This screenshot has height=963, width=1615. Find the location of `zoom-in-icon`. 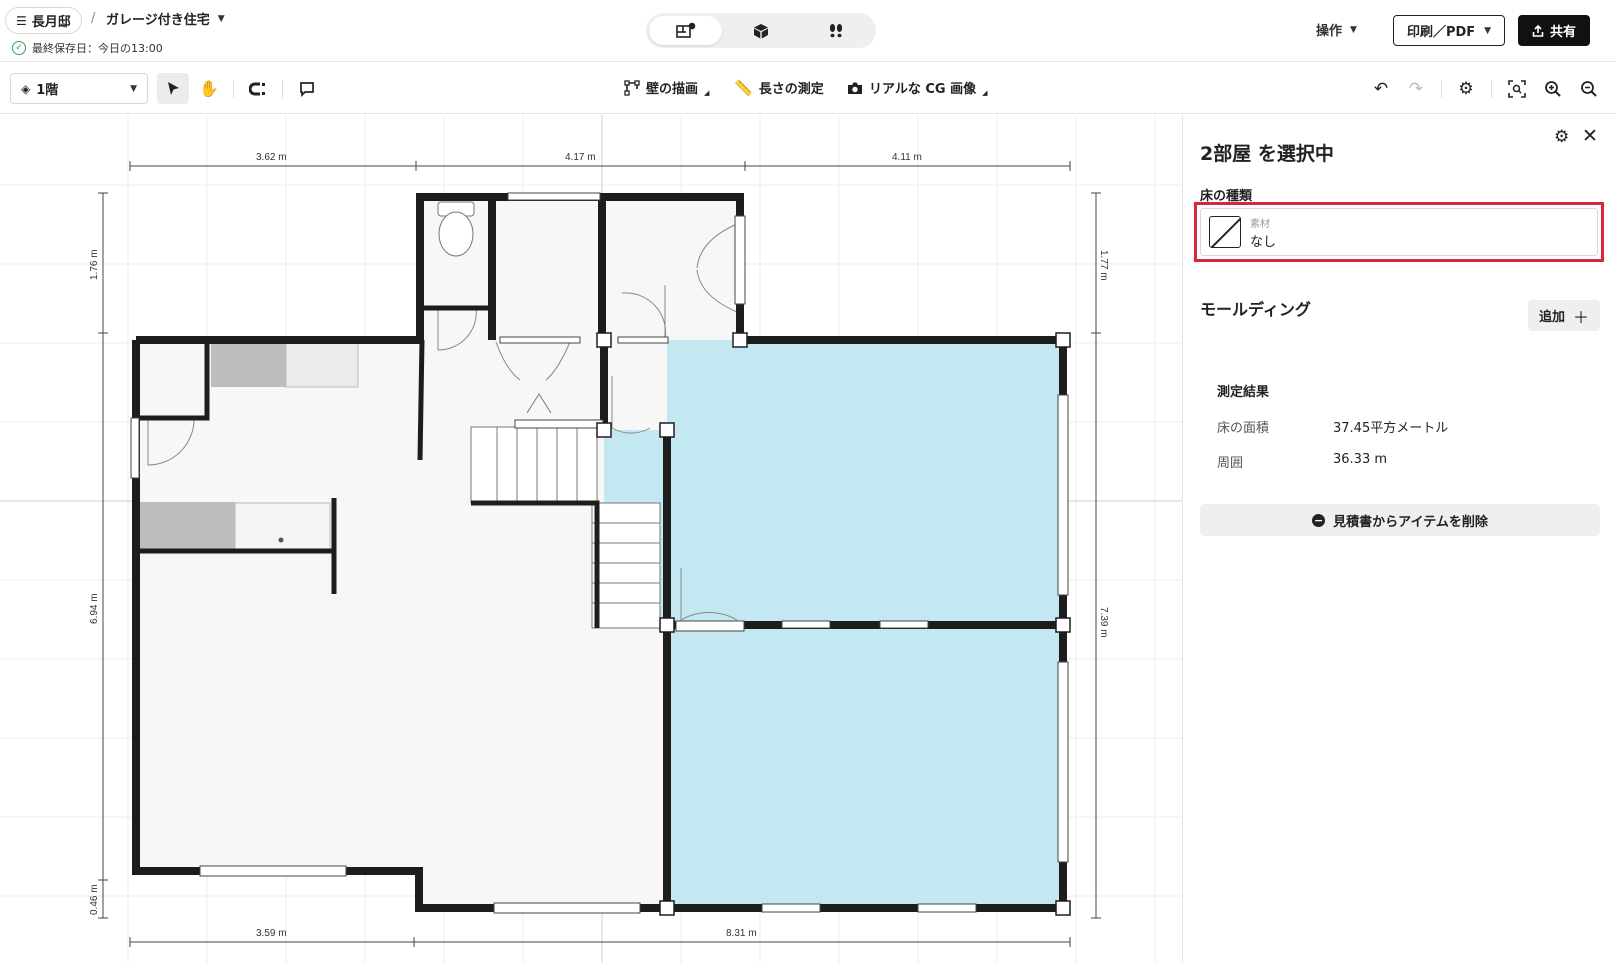

zoom-in-icon is located at coordinates (1553, 88).